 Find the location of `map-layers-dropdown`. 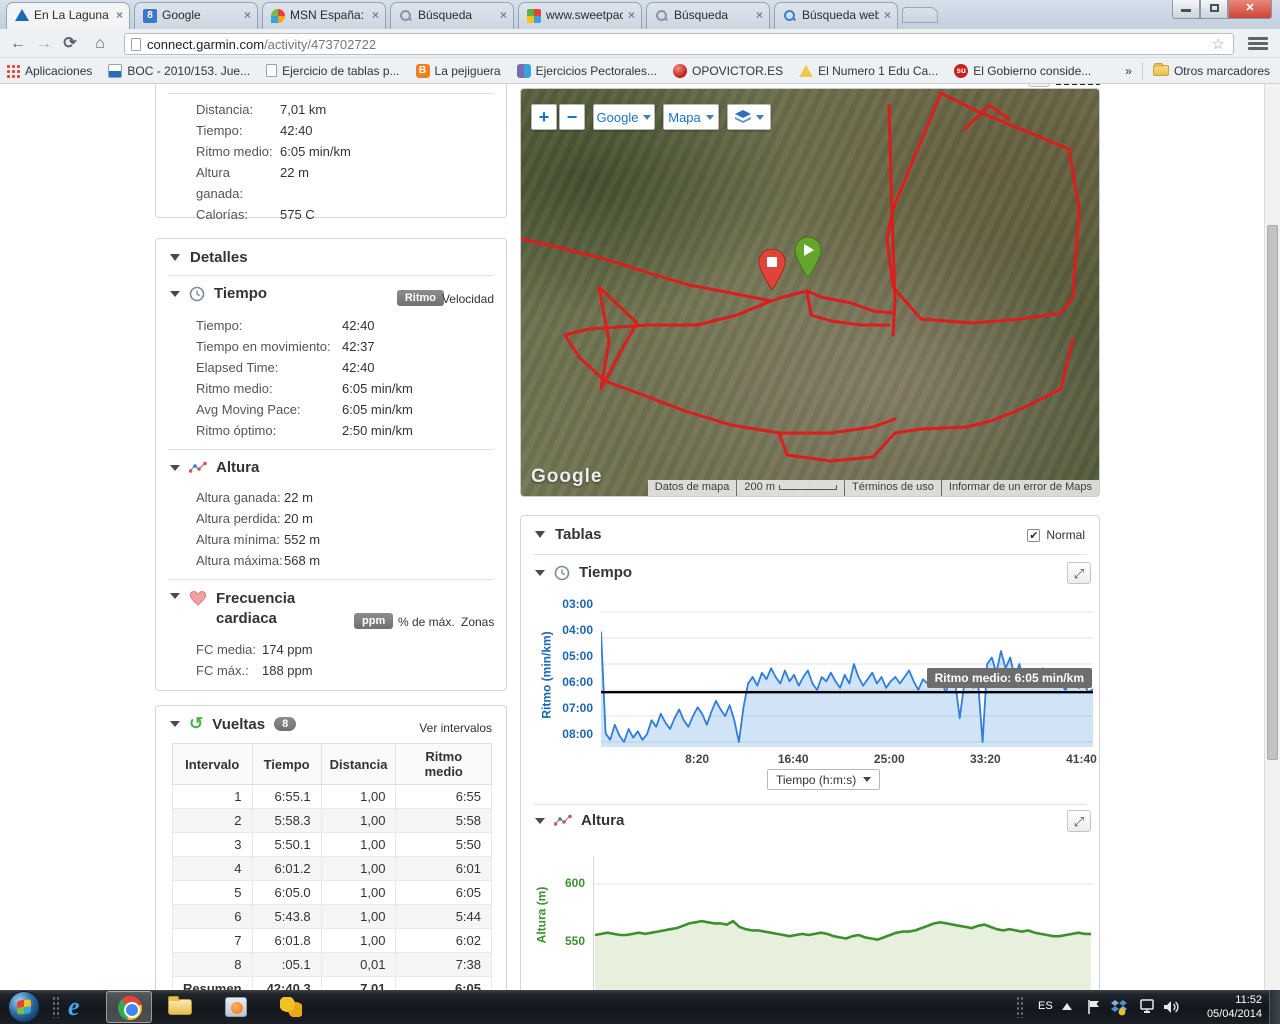

map-layers-dropdown is located at coordinates (749, 117).